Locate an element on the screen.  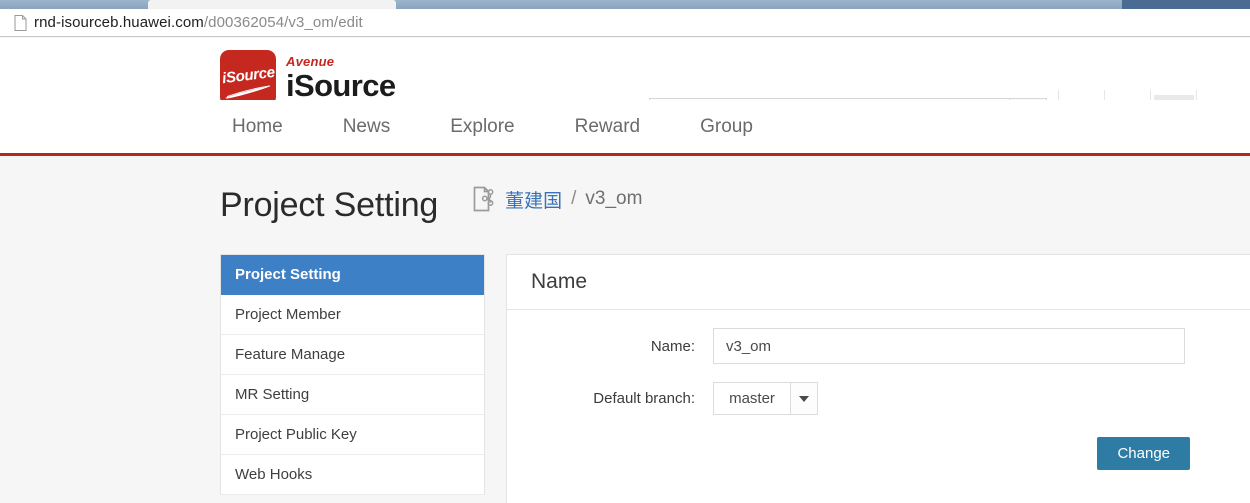
default-branch-label: Default branch: is located at coordinates (644, 398).